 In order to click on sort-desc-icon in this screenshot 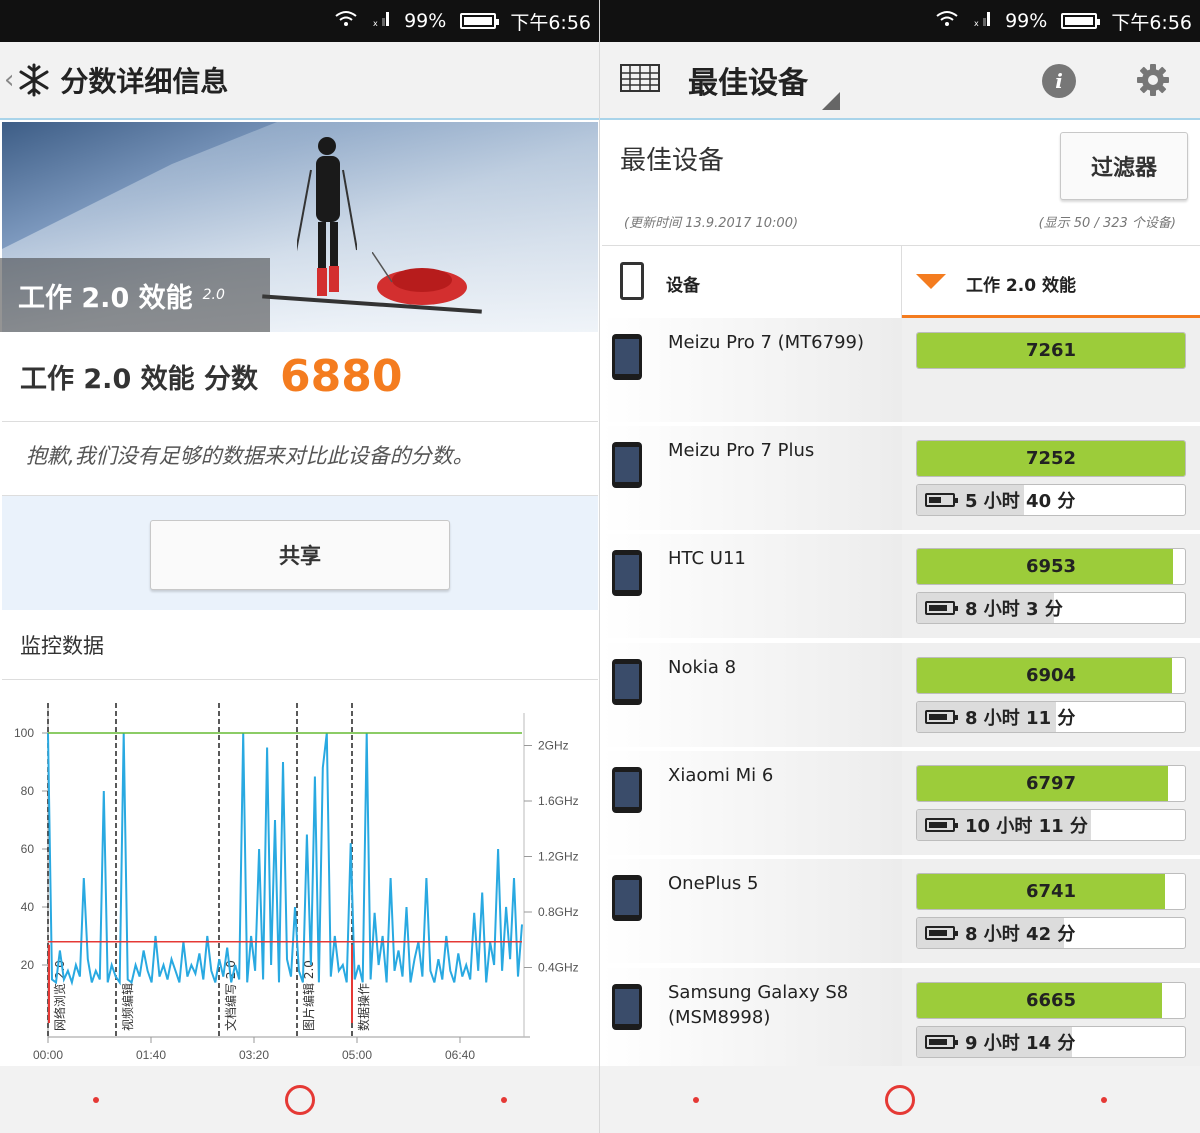, I will do `click(931, 281)`.